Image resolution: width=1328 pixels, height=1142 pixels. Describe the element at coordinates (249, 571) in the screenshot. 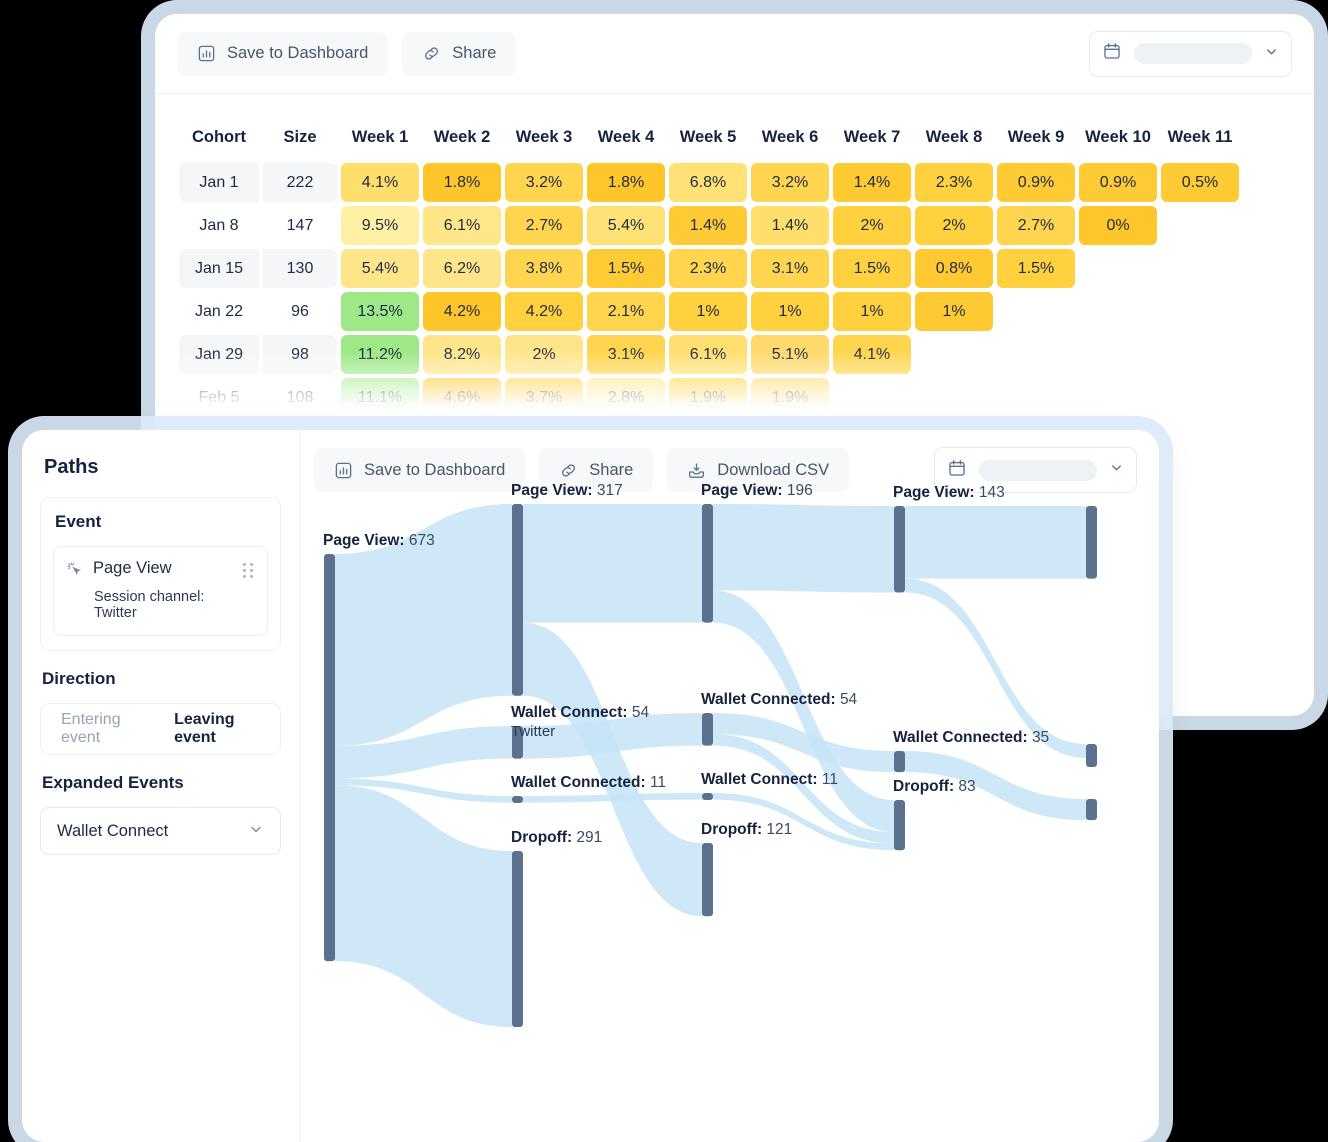

I see `drag-handle-icon` at that location.